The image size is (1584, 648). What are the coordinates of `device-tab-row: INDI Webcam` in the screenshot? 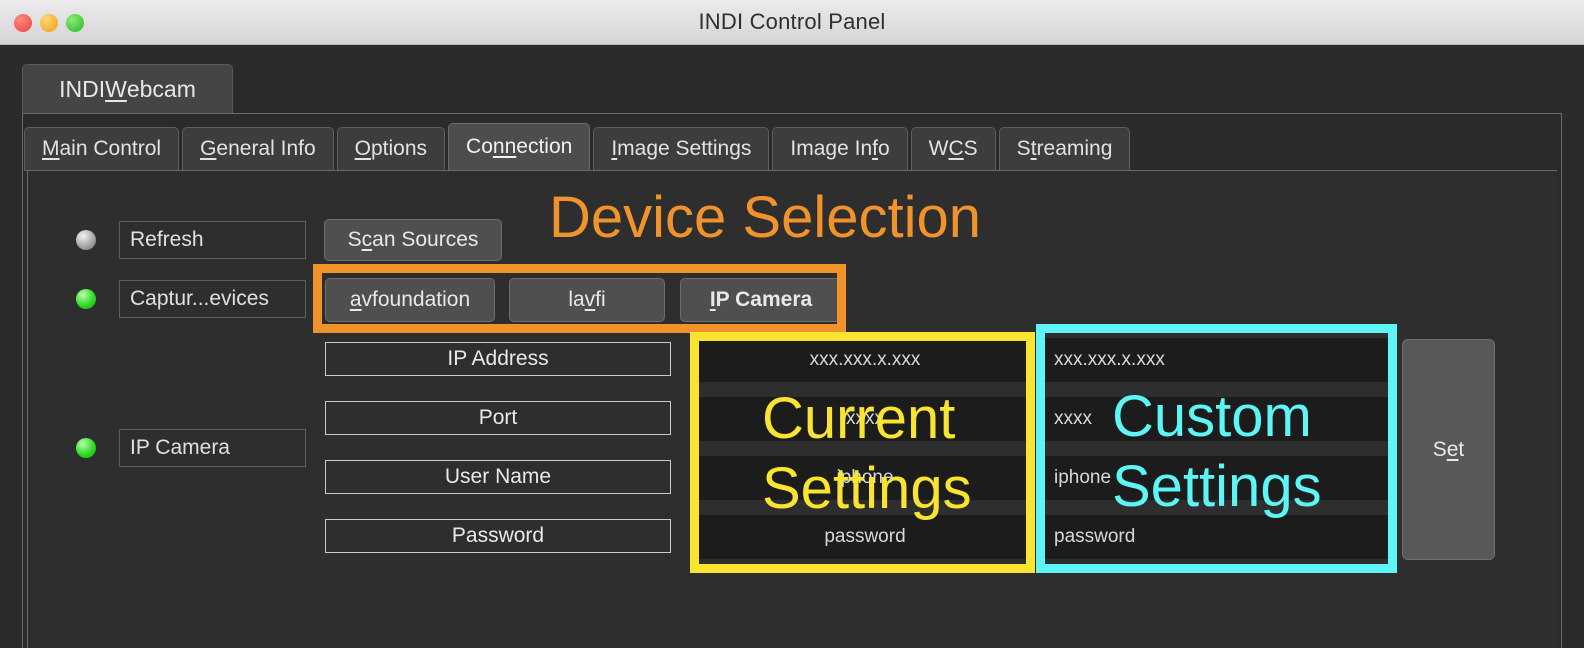 It's located at (792, 89).